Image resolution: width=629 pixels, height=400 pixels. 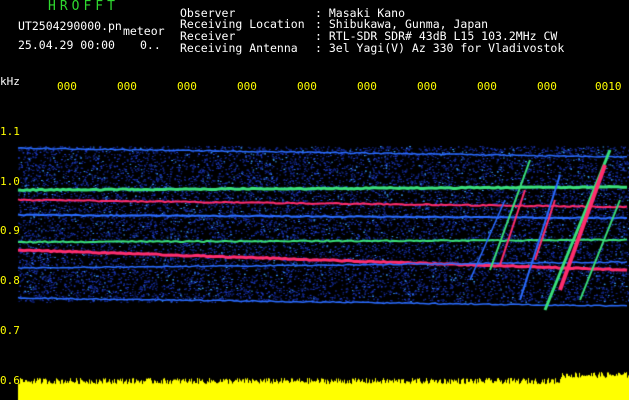 I want to click on y-unit-label: kHz, so click(x=10, y=81).